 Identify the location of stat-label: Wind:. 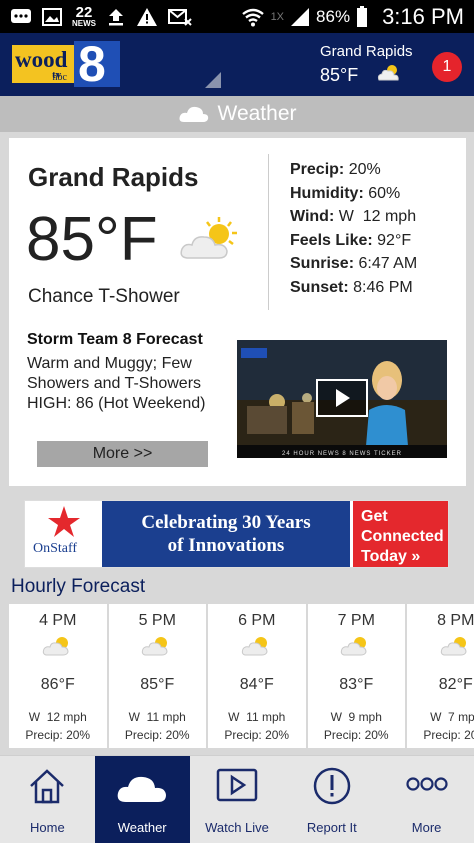
(312, 216).